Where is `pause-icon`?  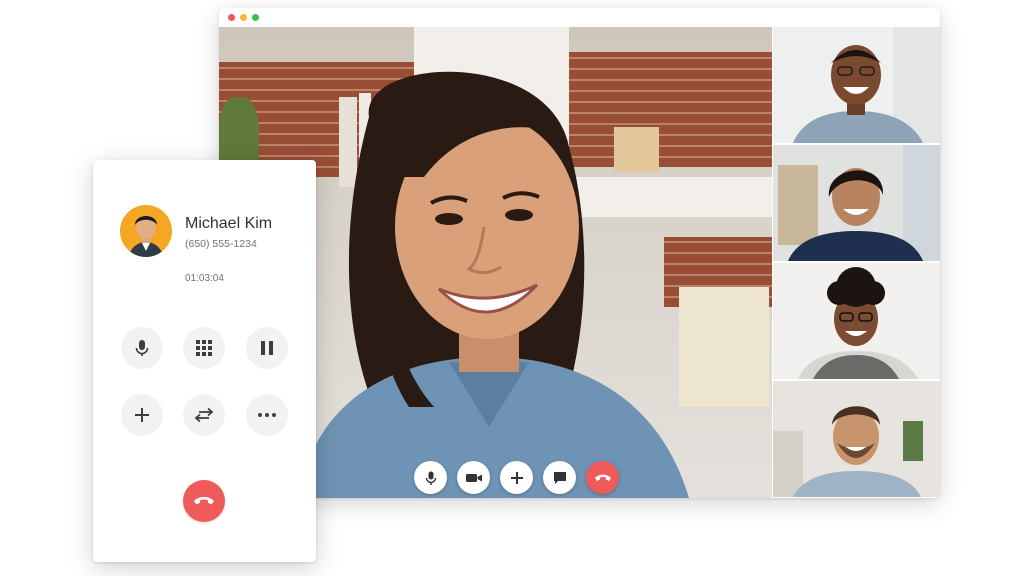 pause-icon is located at coordinates (267, 348).